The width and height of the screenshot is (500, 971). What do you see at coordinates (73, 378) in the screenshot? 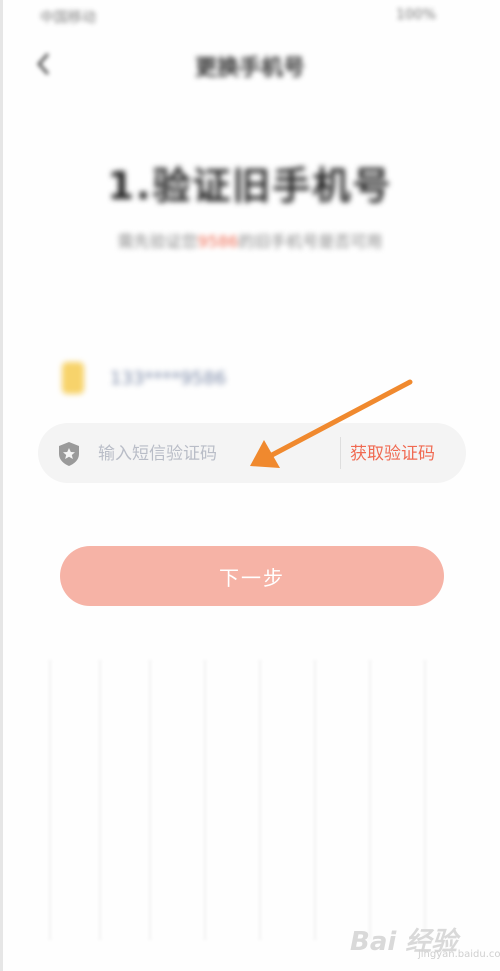
I see `phone-icon` at bounding box center [73, 378].